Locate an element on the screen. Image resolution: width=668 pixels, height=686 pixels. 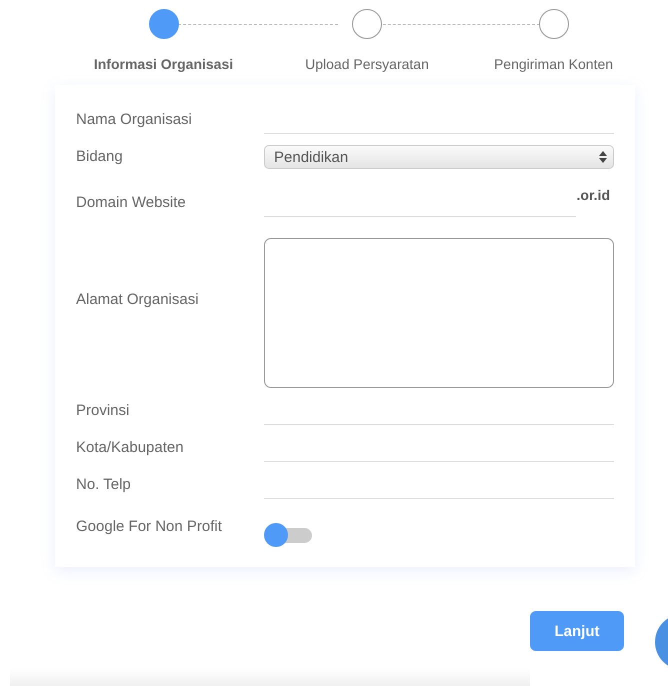
field-label: No. Telp is located at coordinates (104, 485).